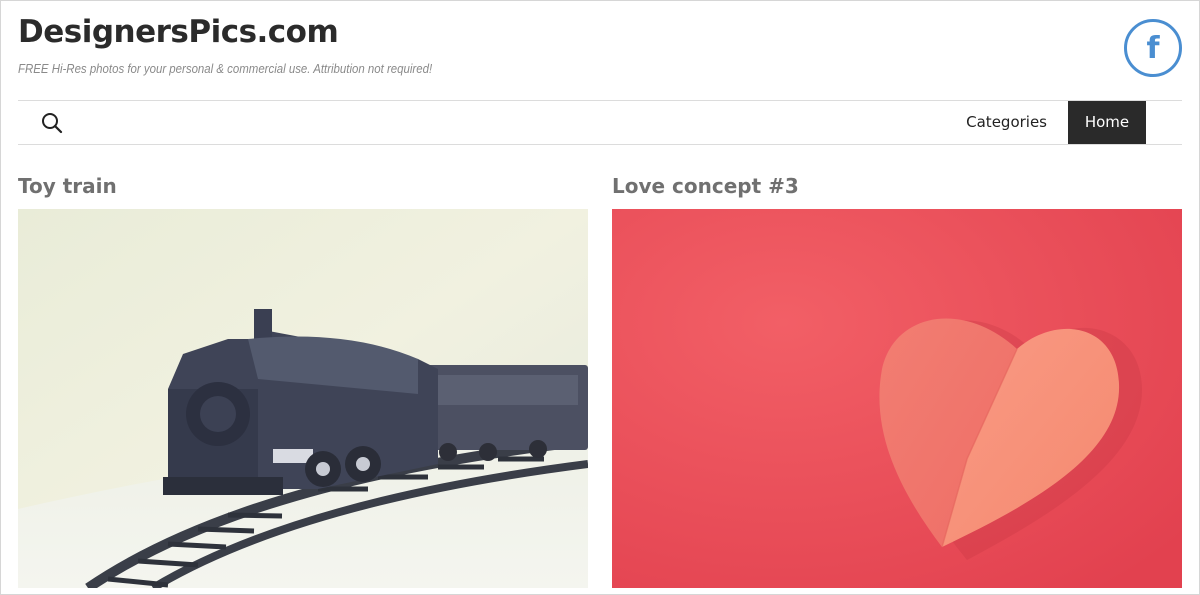 Image resolution: width=1200 pixels, height=595 pixels. Describe the element at coordinates (52, 123) in the screenshot. I see `search-icon` at that location.